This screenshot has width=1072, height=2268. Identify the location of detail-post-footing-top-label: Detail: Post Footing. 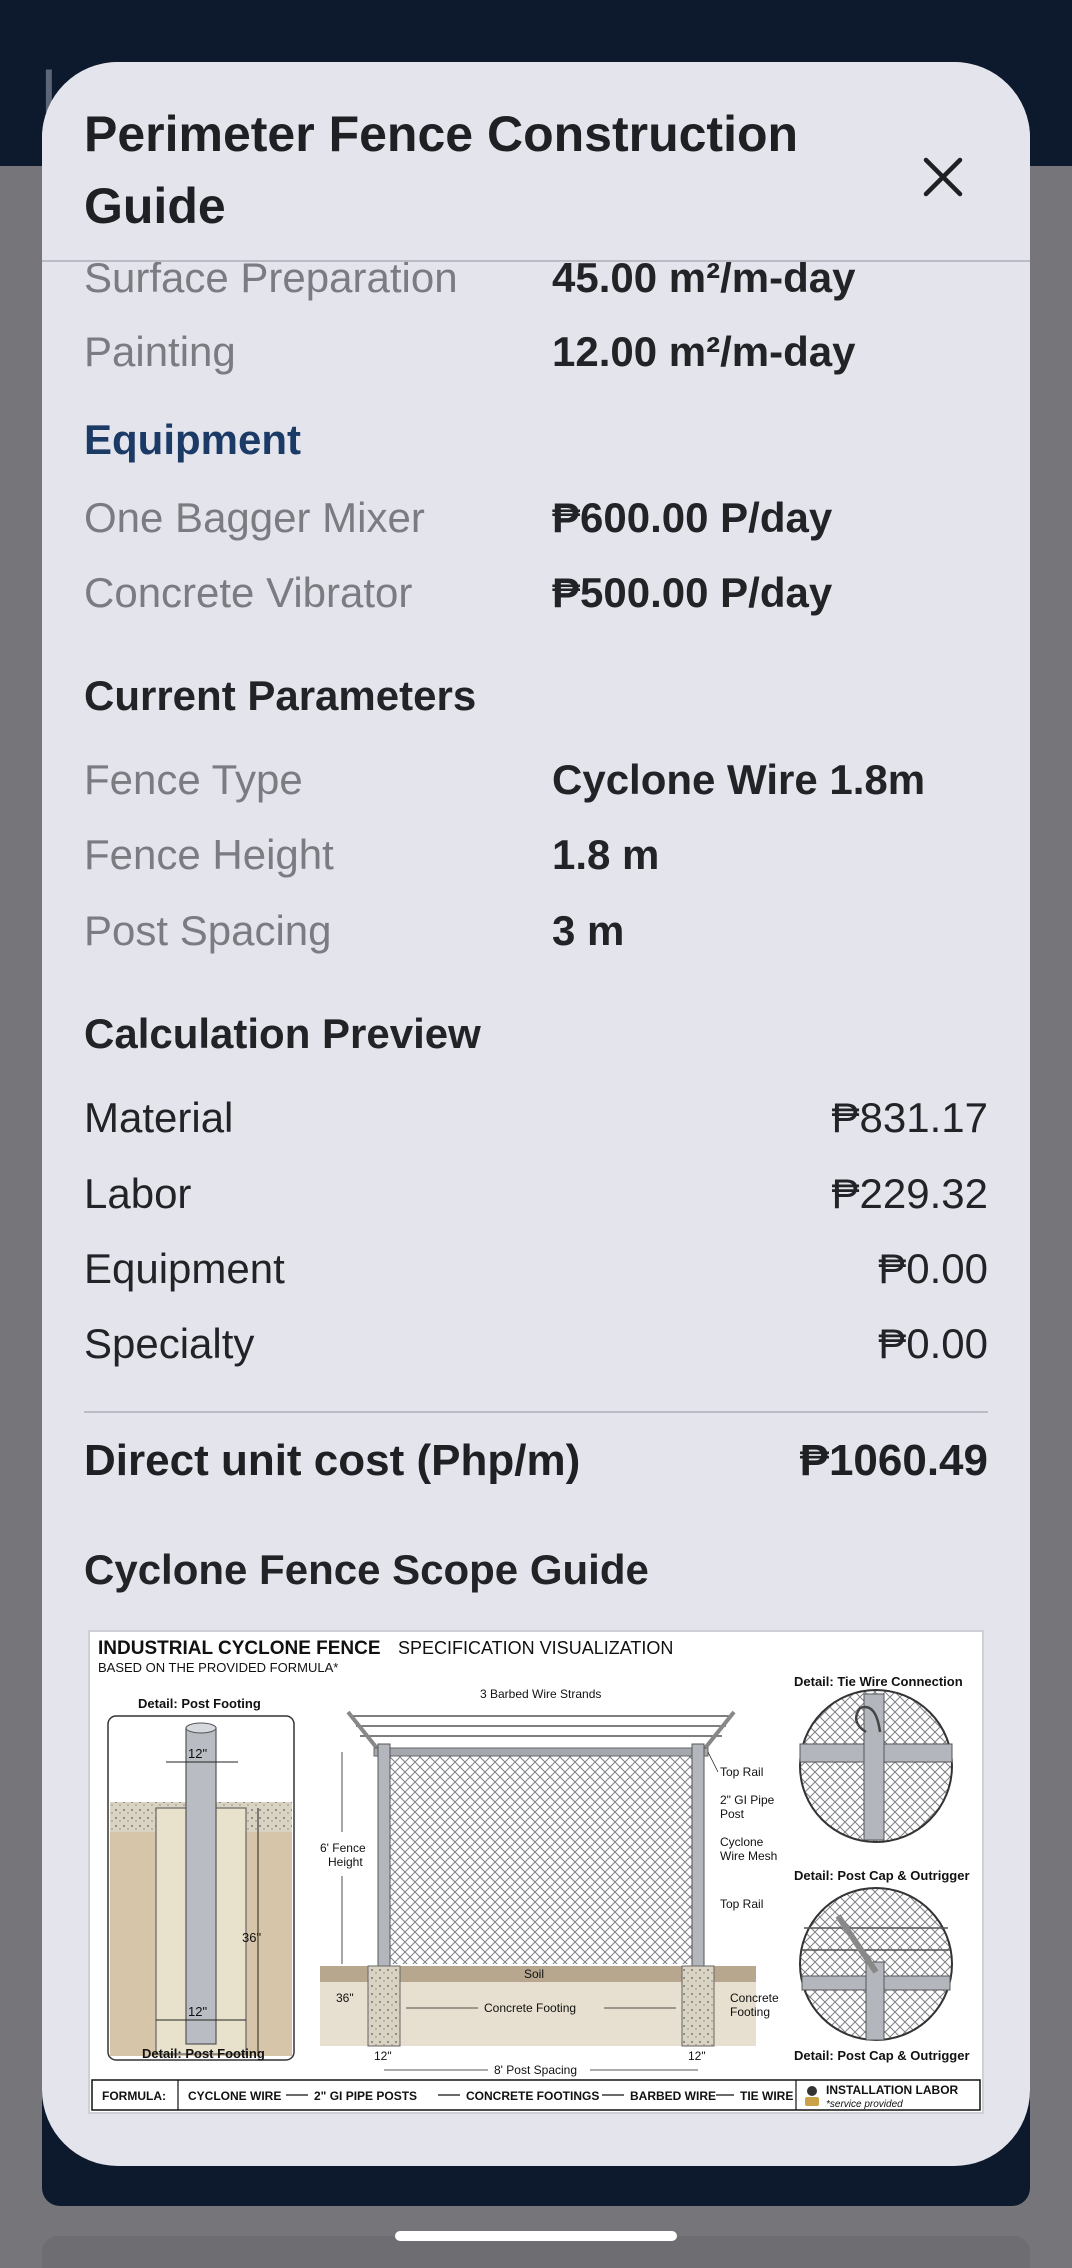
(199, 1703).